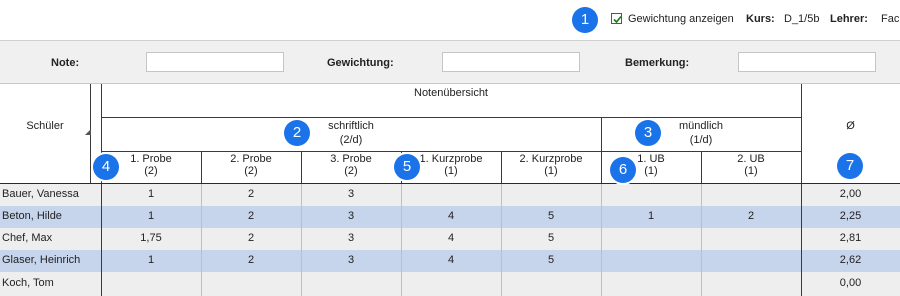  I want to click on student-name: Koch, Tom, so click(28, 283).